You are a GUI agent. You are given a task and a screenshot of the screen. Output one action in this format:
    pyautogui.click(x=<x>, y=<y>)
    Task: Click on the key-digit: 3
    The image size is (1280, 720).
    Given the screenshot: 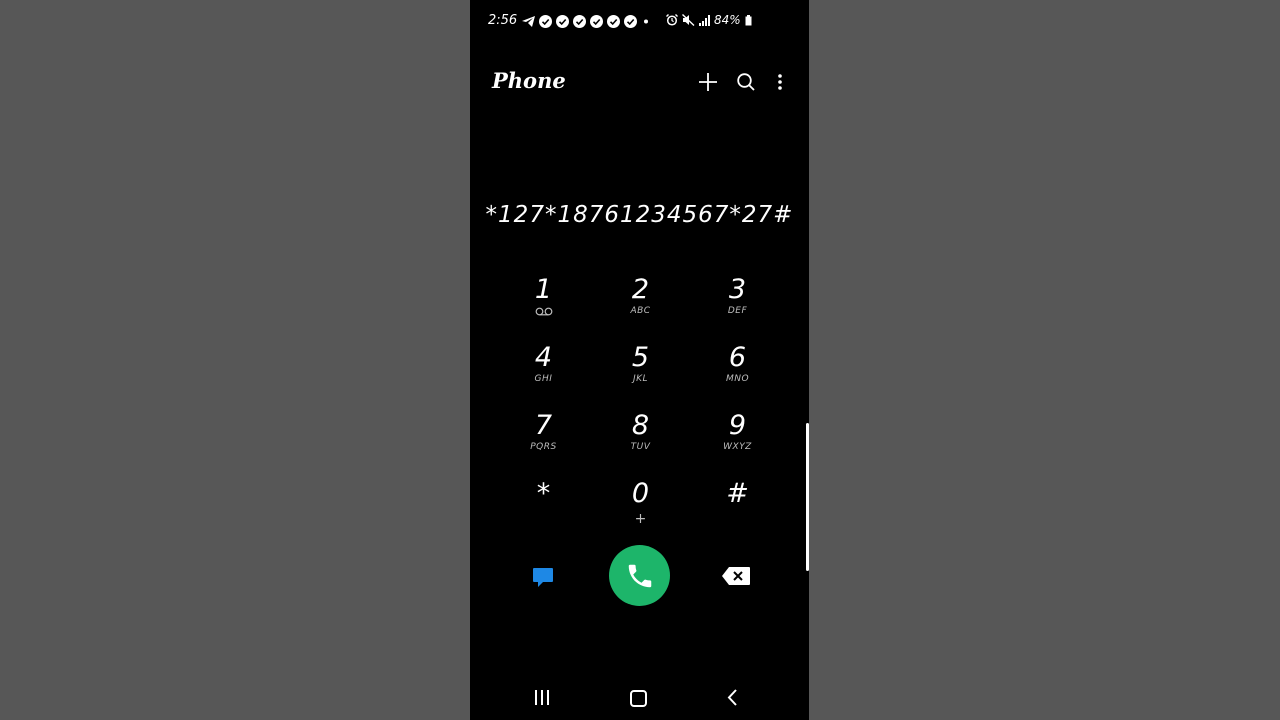 What is the action you would take?
    pyautogui.click(x=737, y=289)
    